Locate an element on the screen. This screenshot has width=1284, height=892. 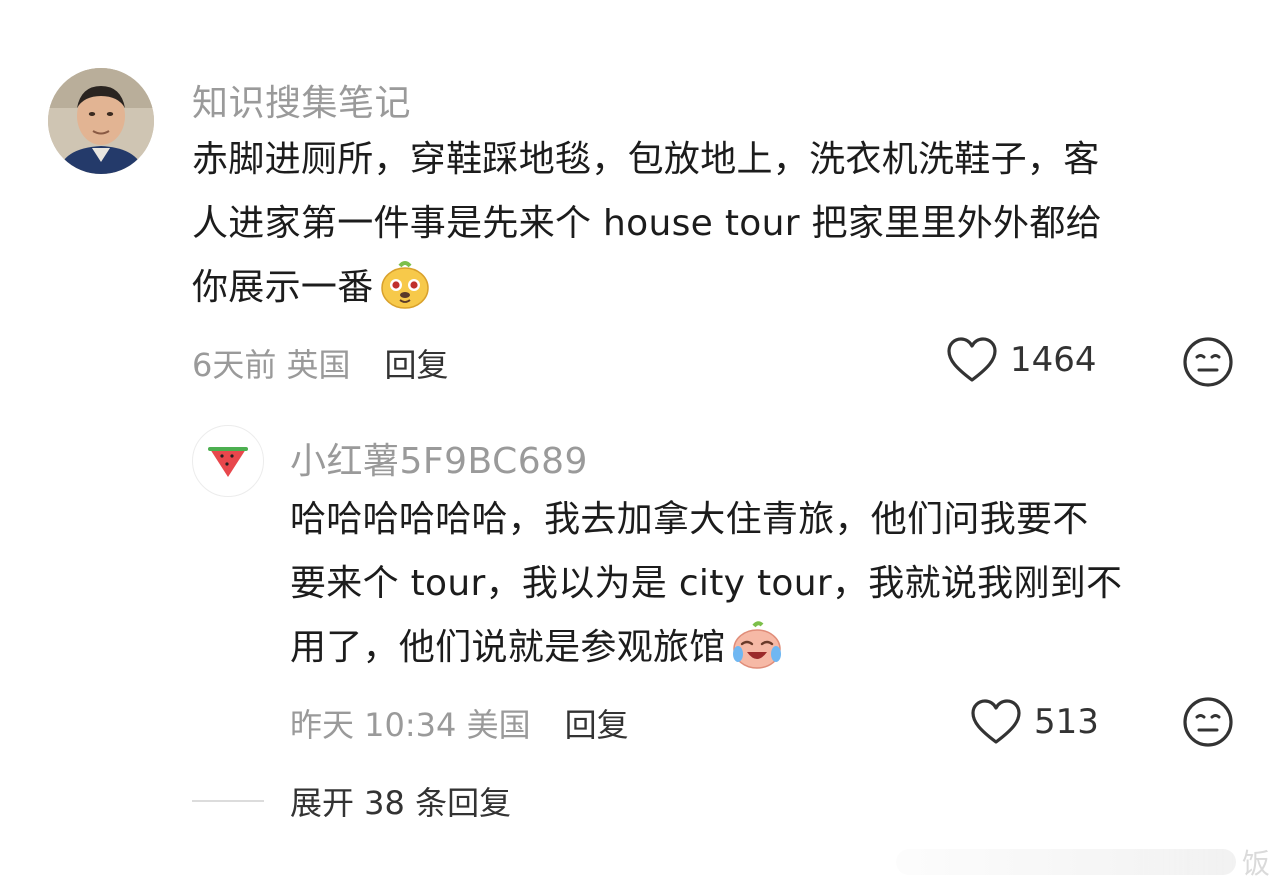
watermark: 饭 is located at coordinates (1082, 862).